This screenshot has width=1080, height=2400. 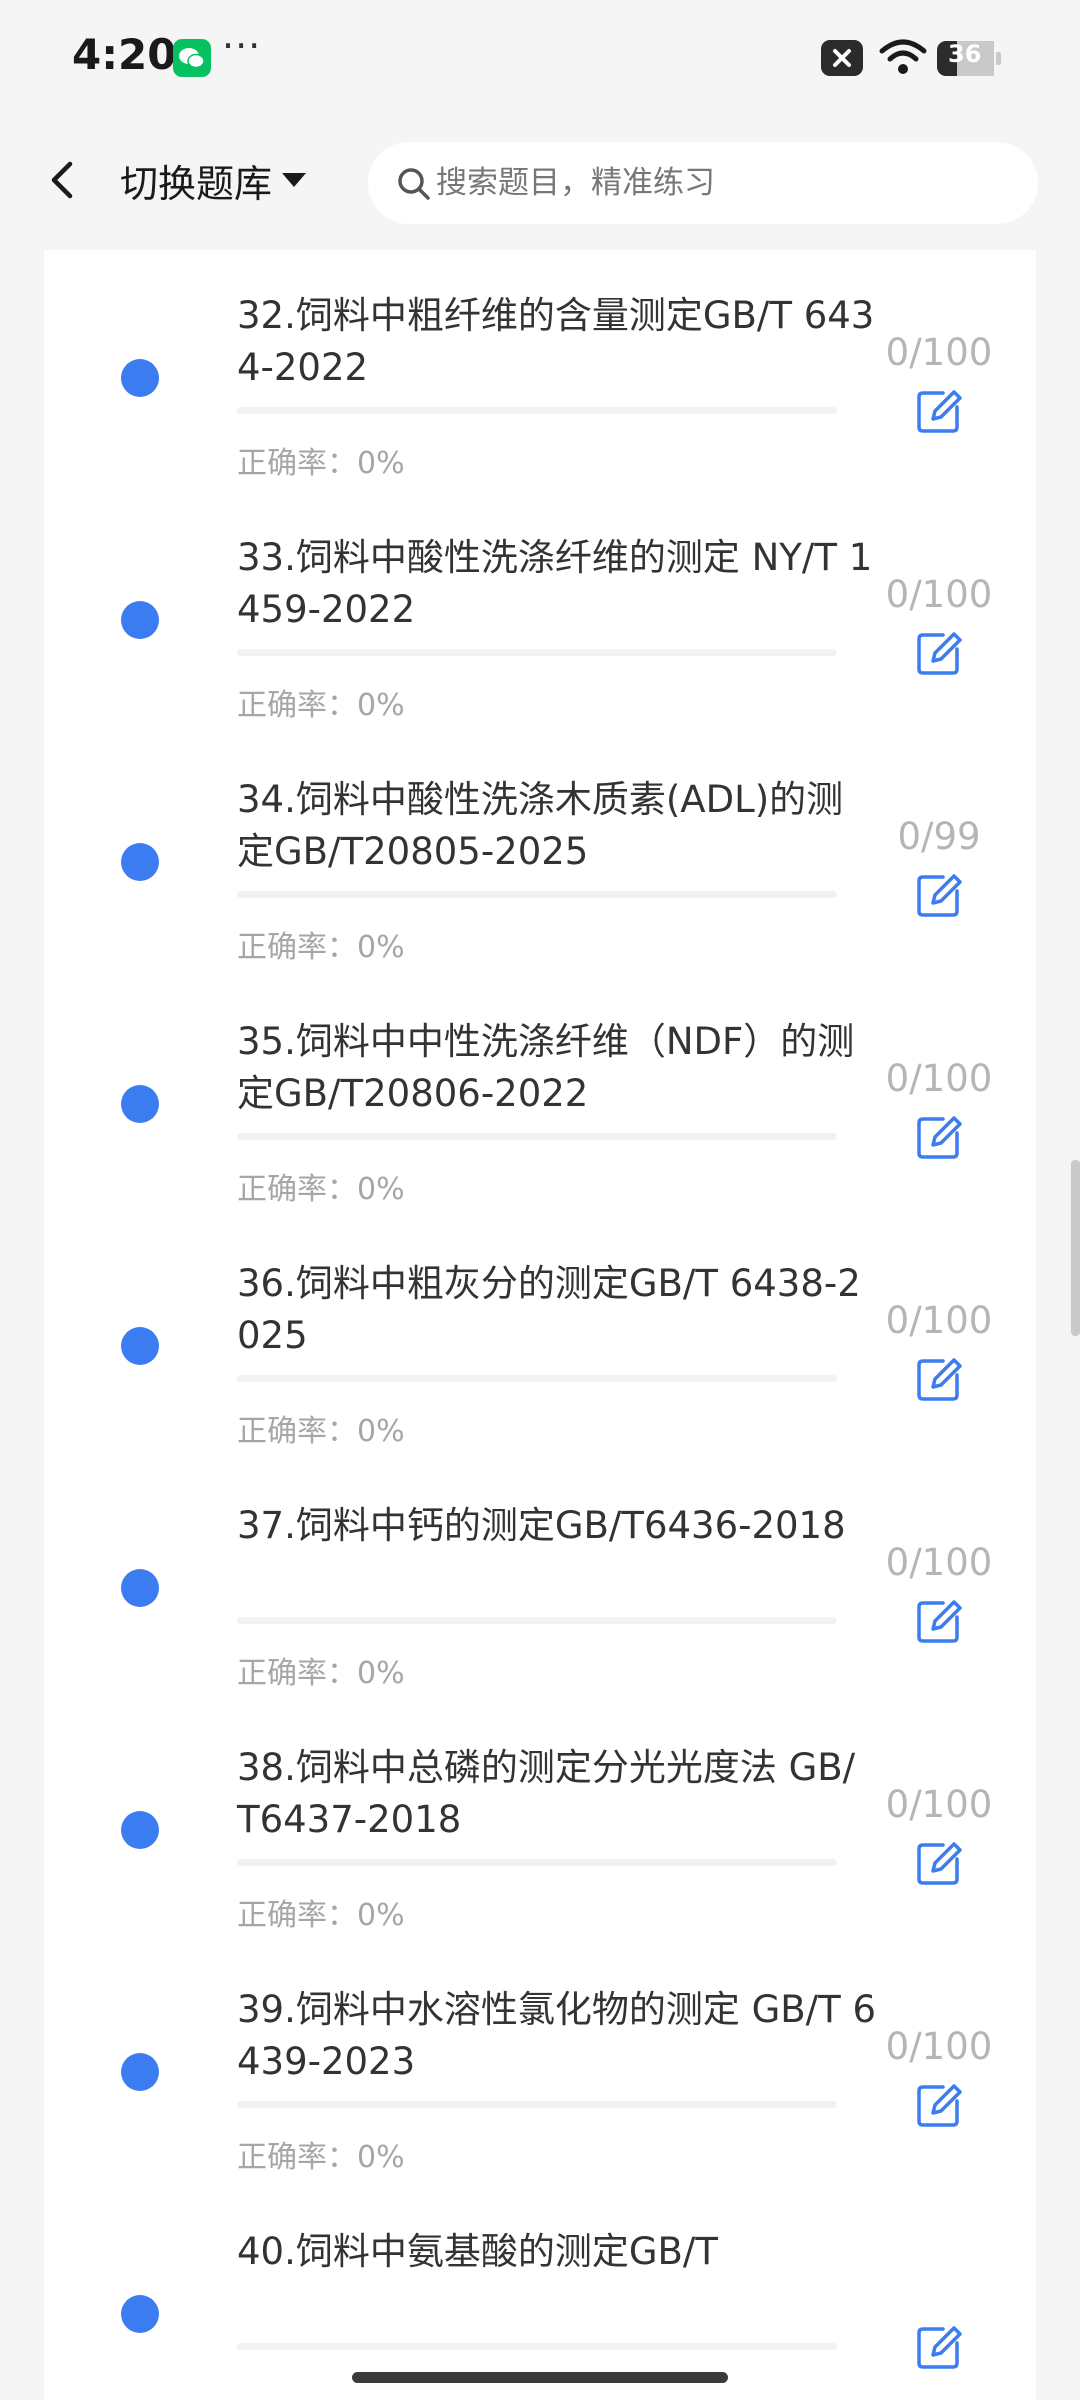 What do you see at coordinates (557, 2035) in the screenshot?
I see `chapter-title: 39.饲料中水溶性氯化物的测定 GB/T 6439-2023` at bounding box center [557, 2035].